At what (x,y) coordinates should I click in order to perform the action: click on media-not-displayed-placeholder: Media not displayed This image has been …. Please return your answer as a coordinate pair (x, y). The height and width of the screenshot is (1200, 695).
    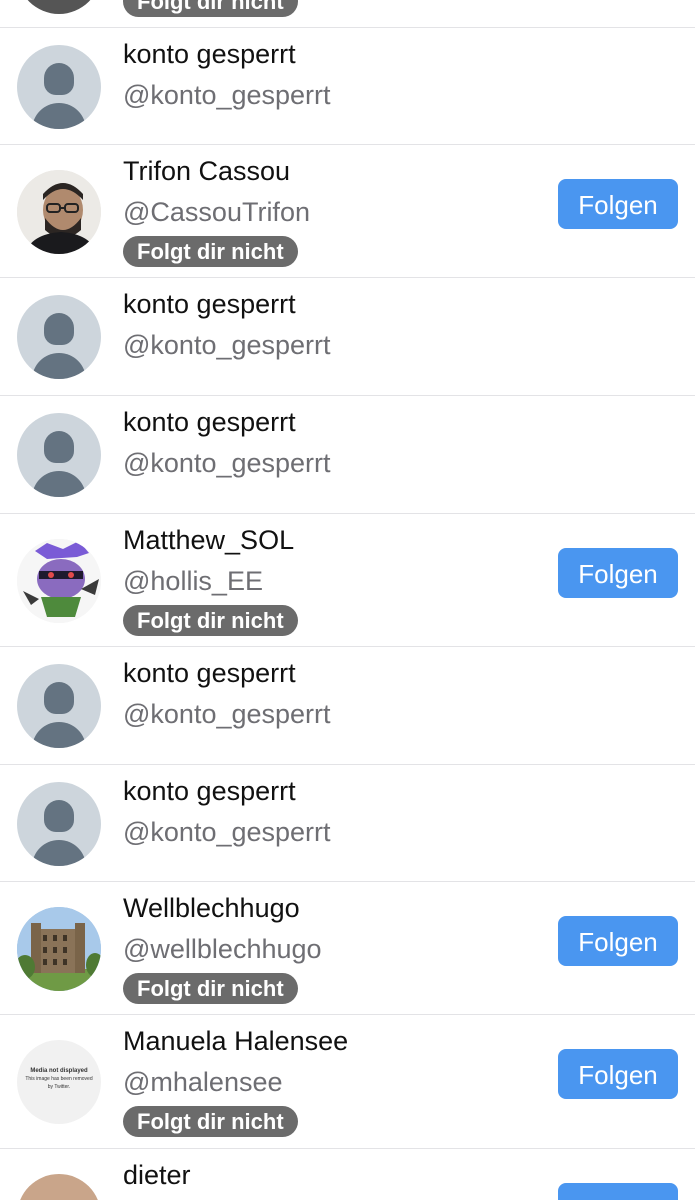
    Looking at the image, I should click on (59, 1082).